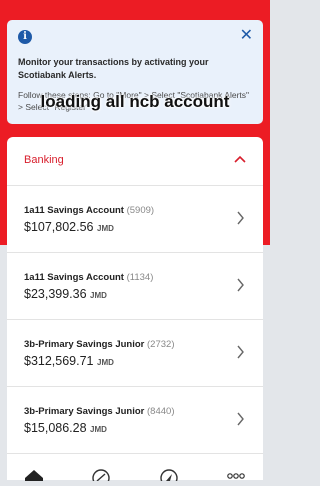 This screenshot has height=486, width=320. Describe the element at coordinates (89, 210) in the screenshot. I see `account-name: 1a11 Savings Account (5909)` at that location.